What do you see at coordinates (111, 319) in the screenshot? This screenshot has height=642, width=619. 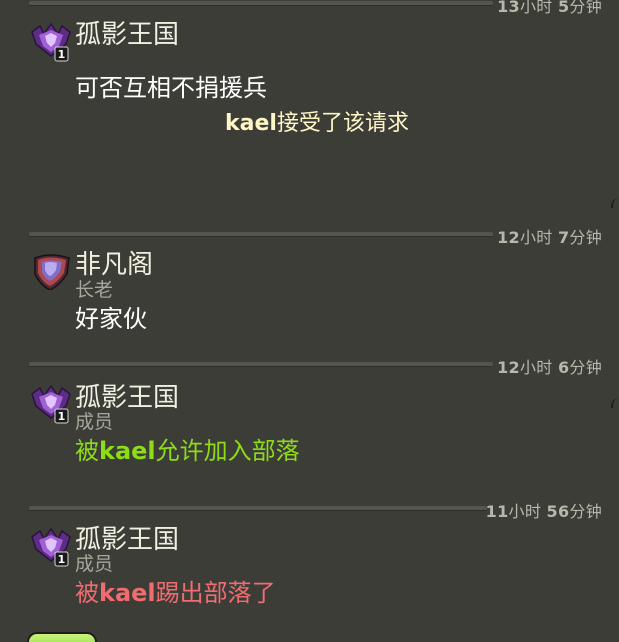 I see `chat-message: 好家伙` at bounding box center [111, 319].